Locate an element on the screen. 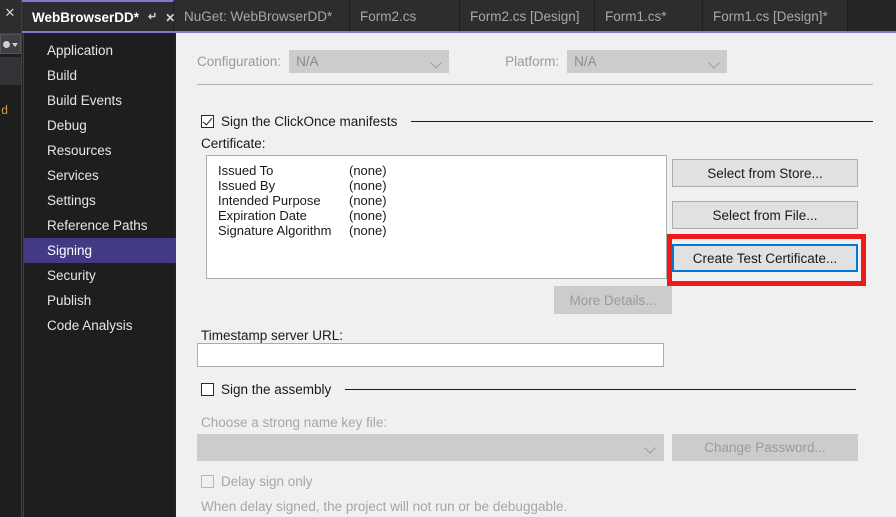  cert-key: Issued By is located at coordinates (247, 185).